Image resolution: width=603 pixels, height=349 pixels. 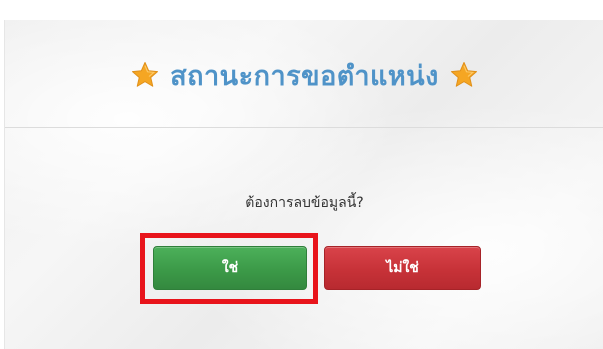 I want to click on title-row: สถานะการขอตำแหน่ง, so click(x=304, y=75).